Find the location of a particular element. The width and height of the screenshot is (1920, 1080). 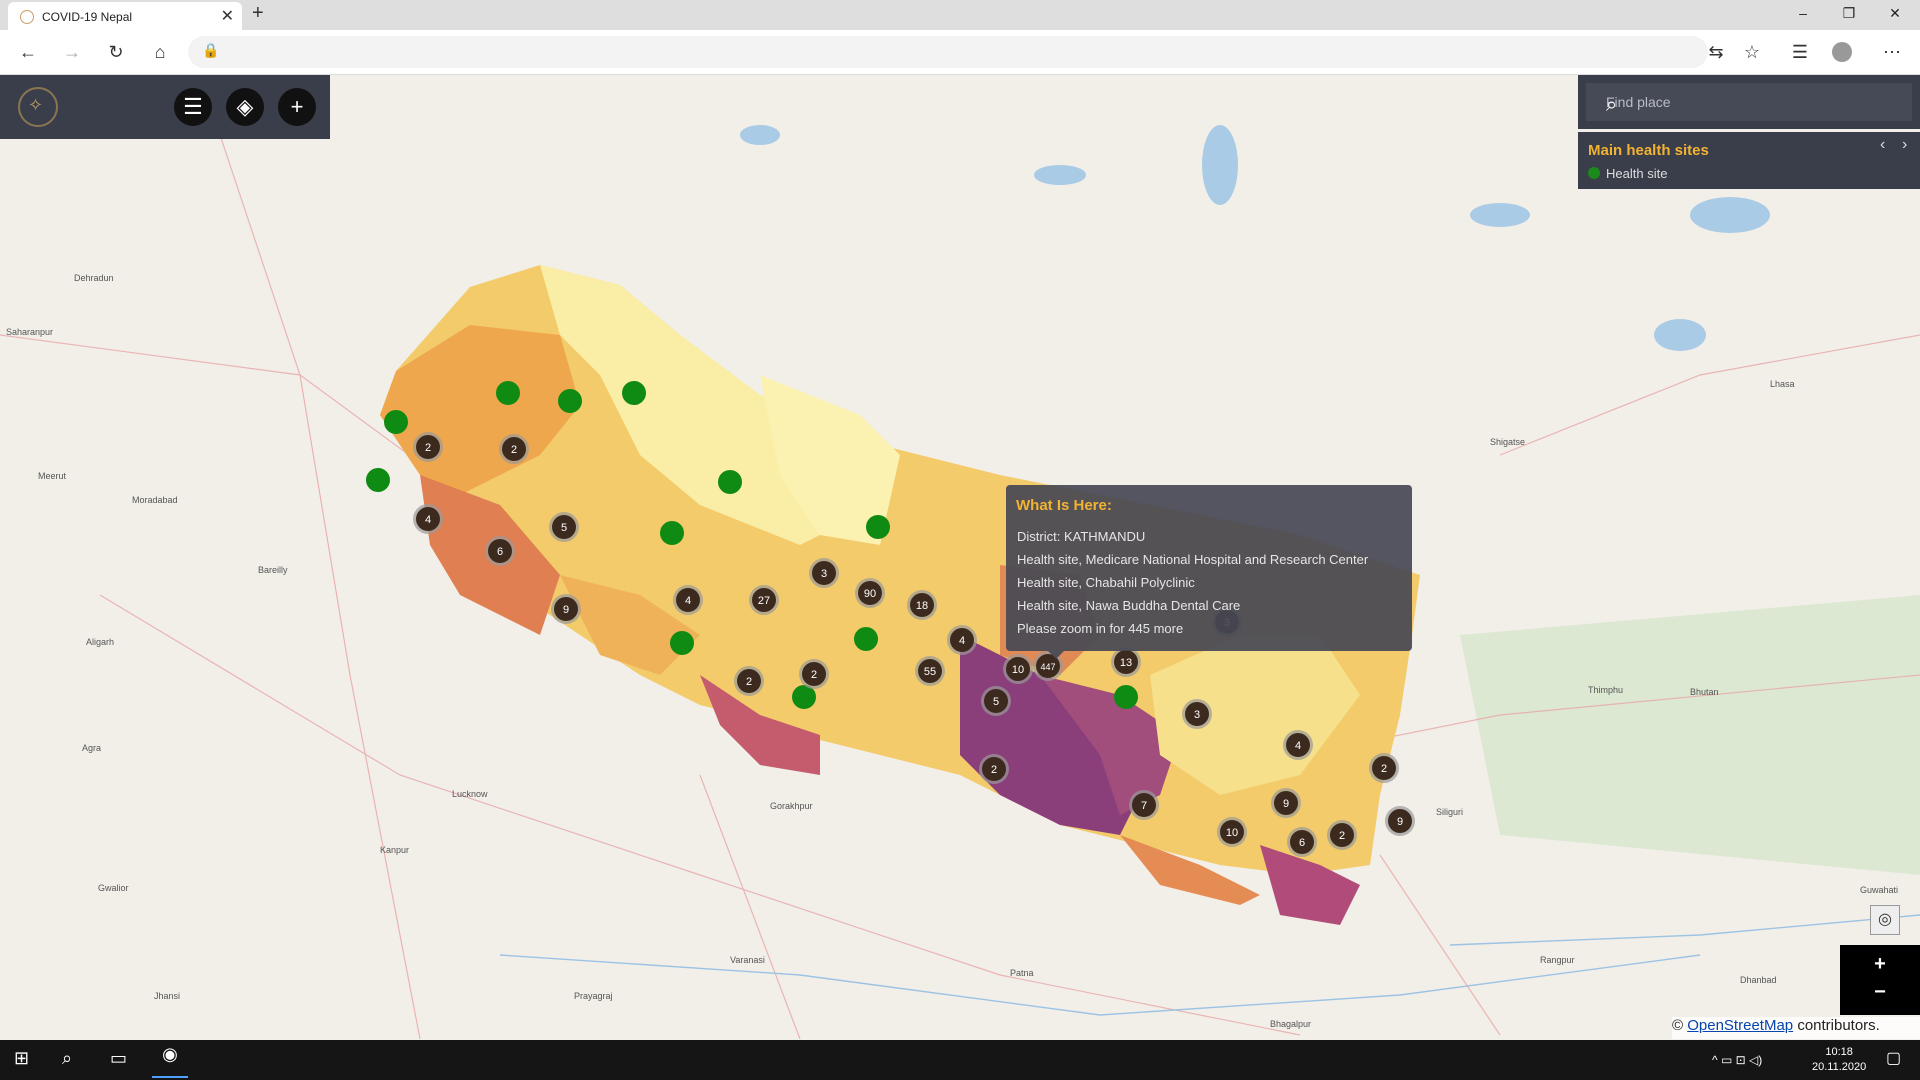

search-icon: ⌕ is located at coordinates (1753, 105).